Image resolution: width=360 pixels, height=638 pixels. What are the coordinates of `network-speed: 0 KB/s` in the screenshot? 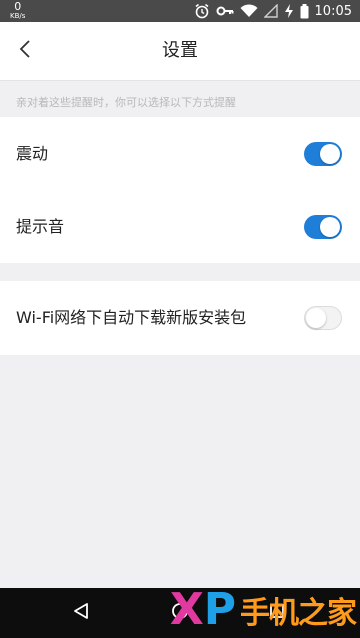 It's located at (18, 10).